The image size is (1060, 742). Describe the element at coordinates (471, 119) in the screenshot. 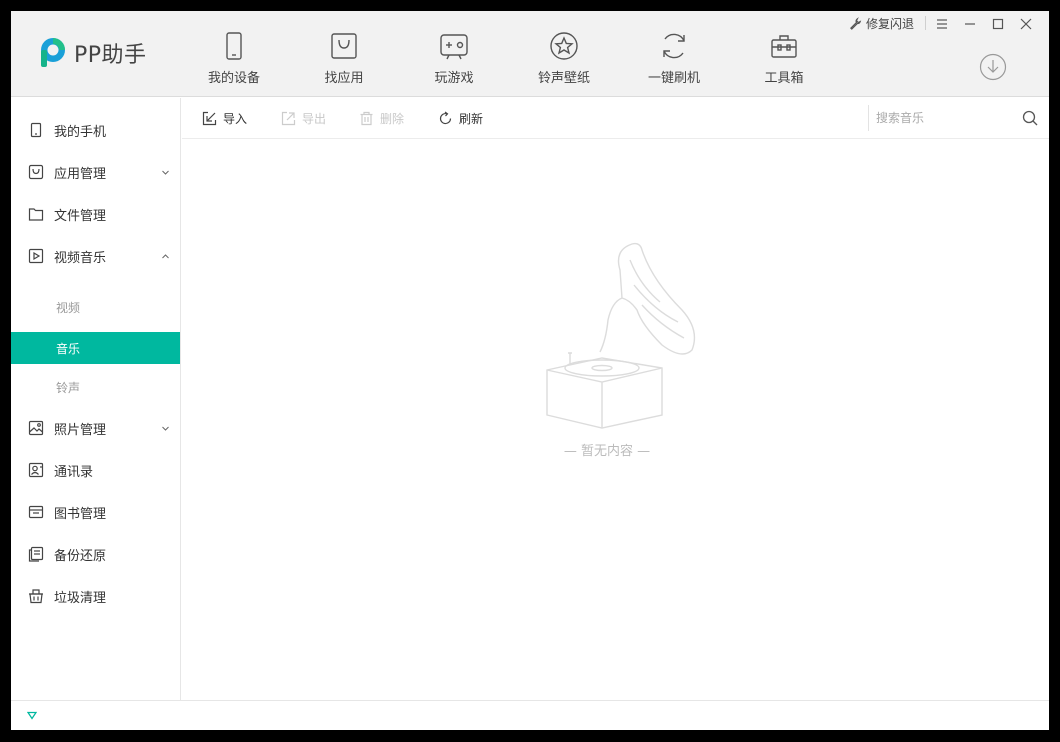

I see `refresh-label: 刷新` at that location.